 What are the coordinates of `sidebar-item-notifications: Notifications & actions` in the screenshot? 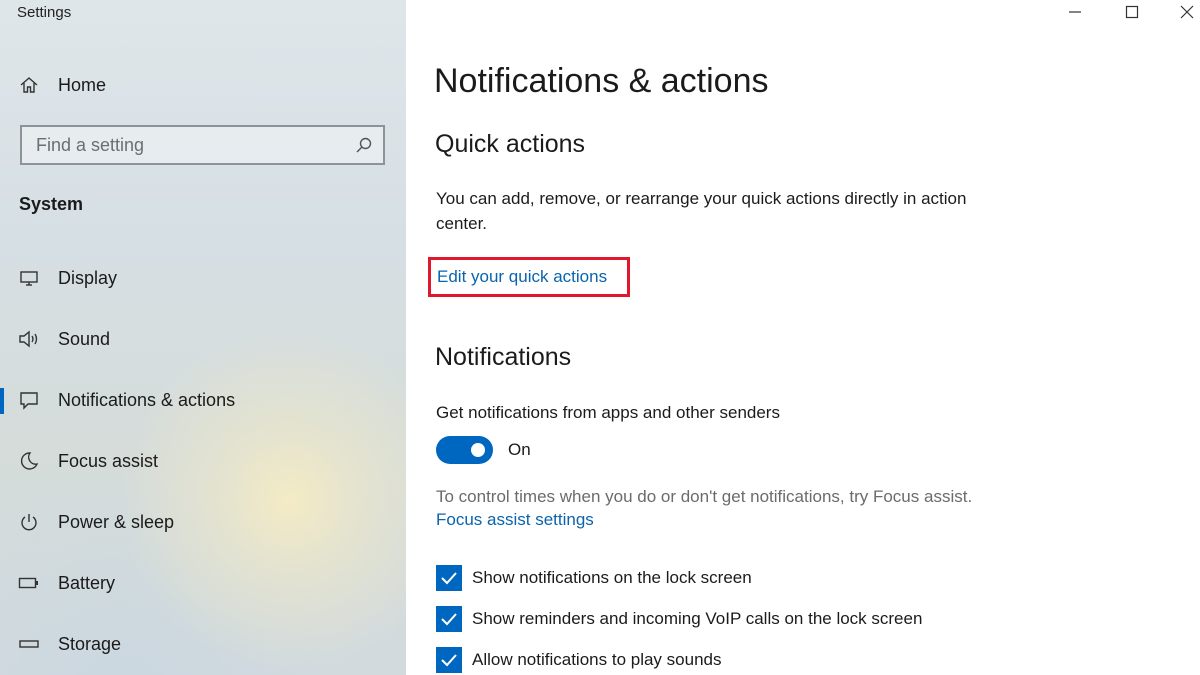 It's located at (203, 400).